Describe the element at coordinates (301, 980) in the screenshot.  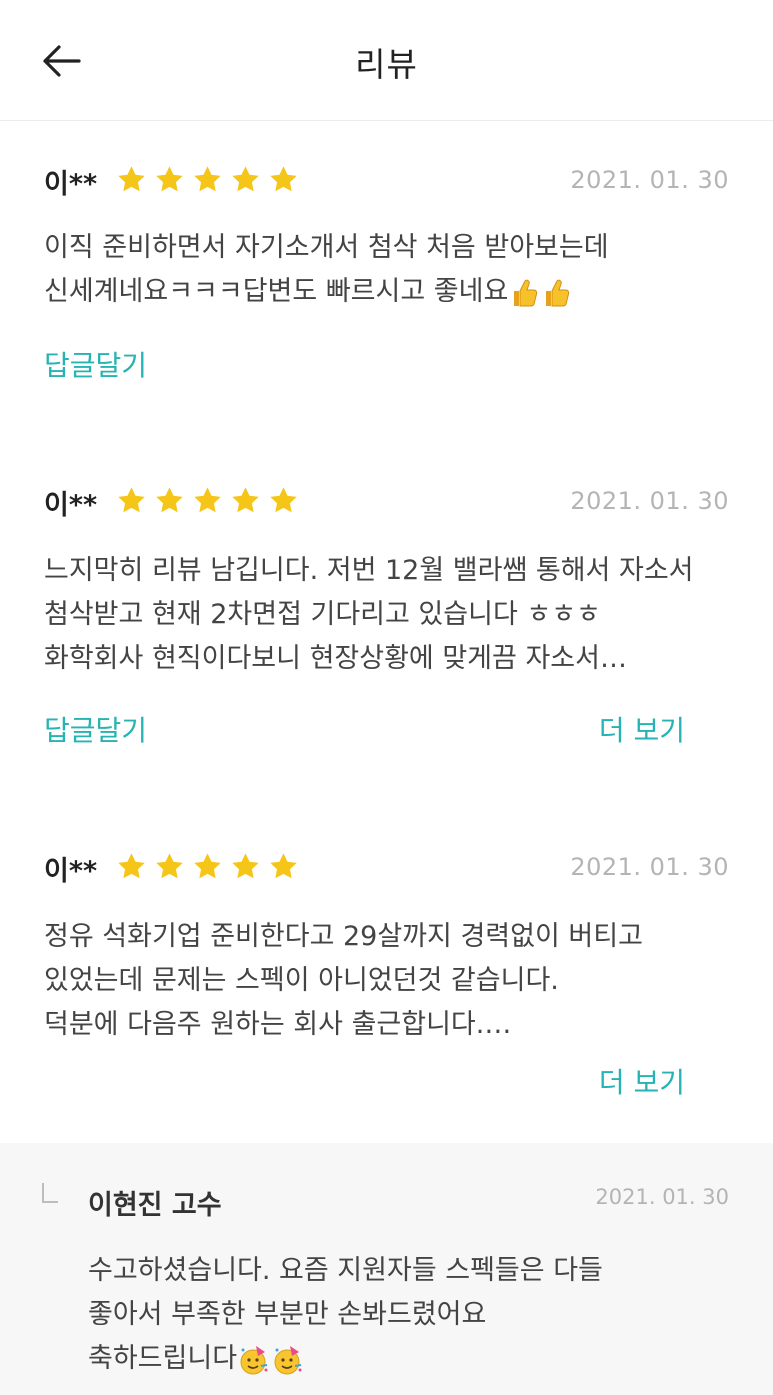
I see `review-line: 있었는데 문제는 스펙이 아니었던것 같습니다.` at that location.